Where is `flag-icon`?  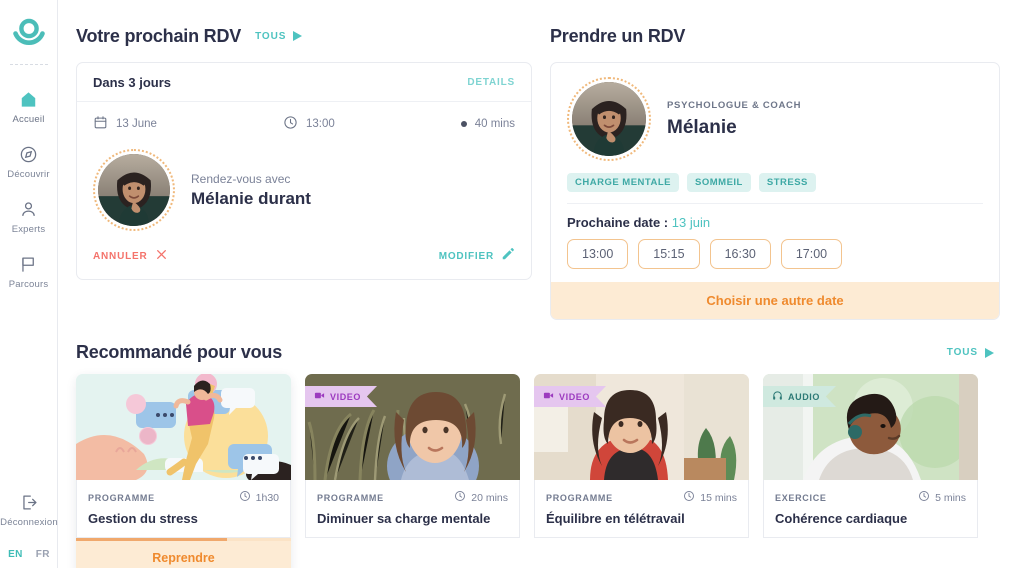
flag-icon is located at coordinates (28, 264).